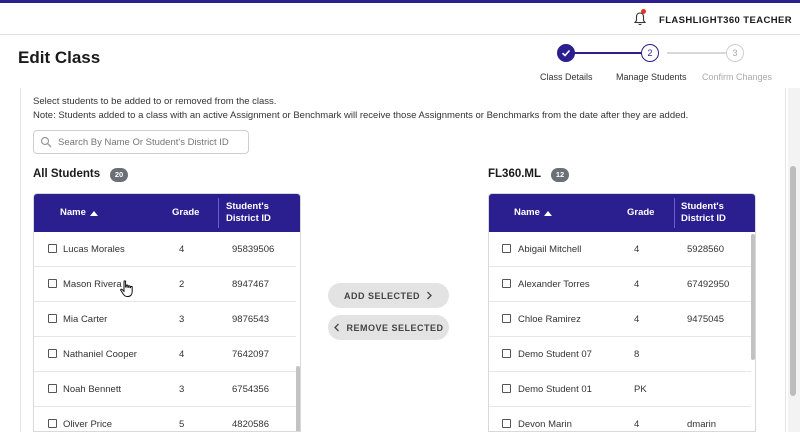  What do you see at coordinates (395, 327) in the screenshot?
I see `remove-selected-label: REMOVE SELECTED` at bounding box center [395, 327].